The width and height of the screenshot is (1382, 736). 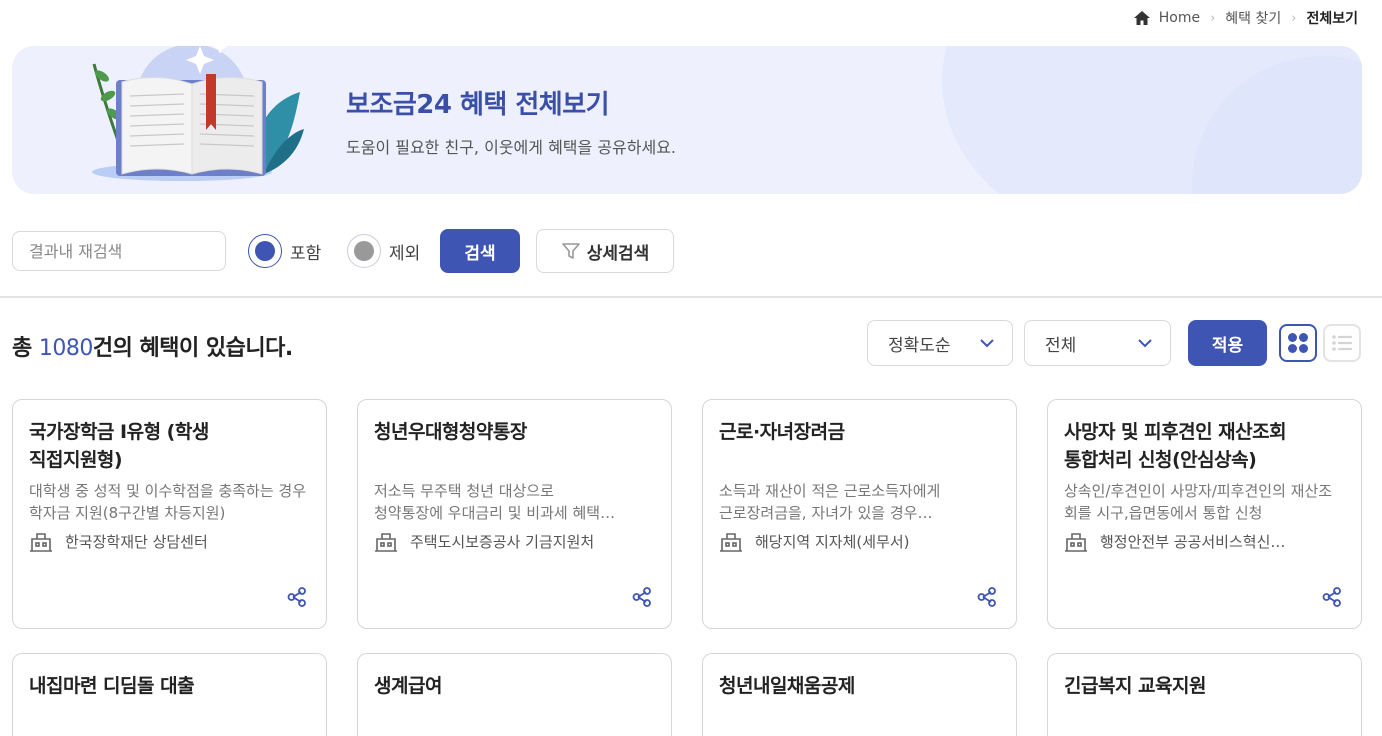 I want to click on breadcrumb: Home › 혜택 찾기 › 전체보기, so click(x=1245, y=18).